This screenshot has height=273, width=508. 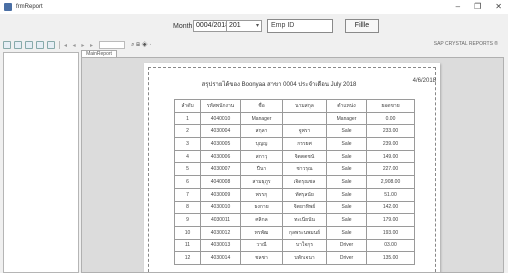 I want to click on minimize-button: –, so click(x=458, y=6).